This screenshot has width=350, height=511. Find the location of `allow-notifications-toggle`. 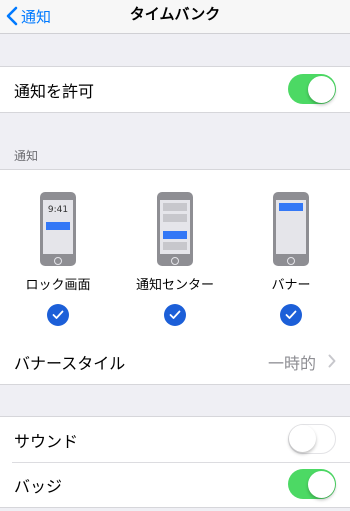

allow-notifications-toggle is located at coordinates (312, 89).